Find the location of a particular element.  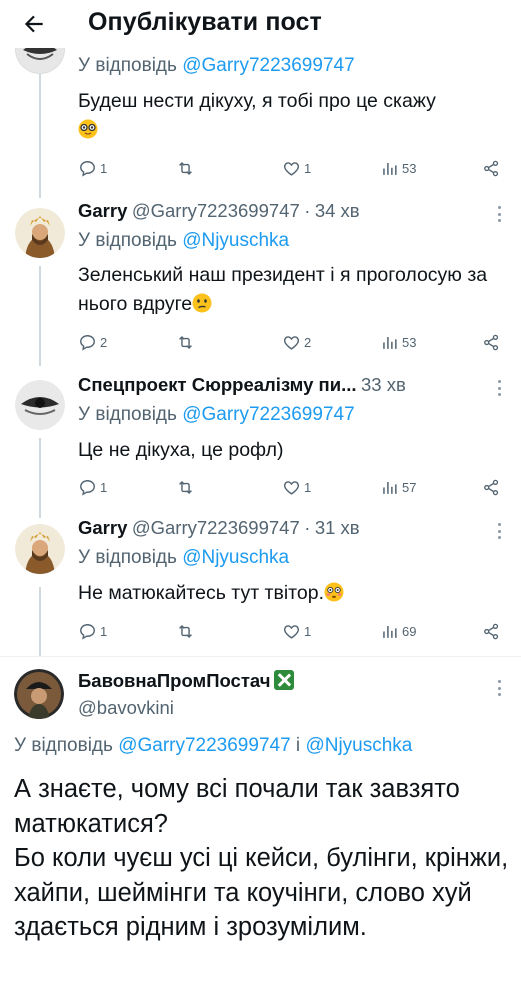

tweet-text: Це не дікуха, це рофл) is located at coordinates (181, 450).